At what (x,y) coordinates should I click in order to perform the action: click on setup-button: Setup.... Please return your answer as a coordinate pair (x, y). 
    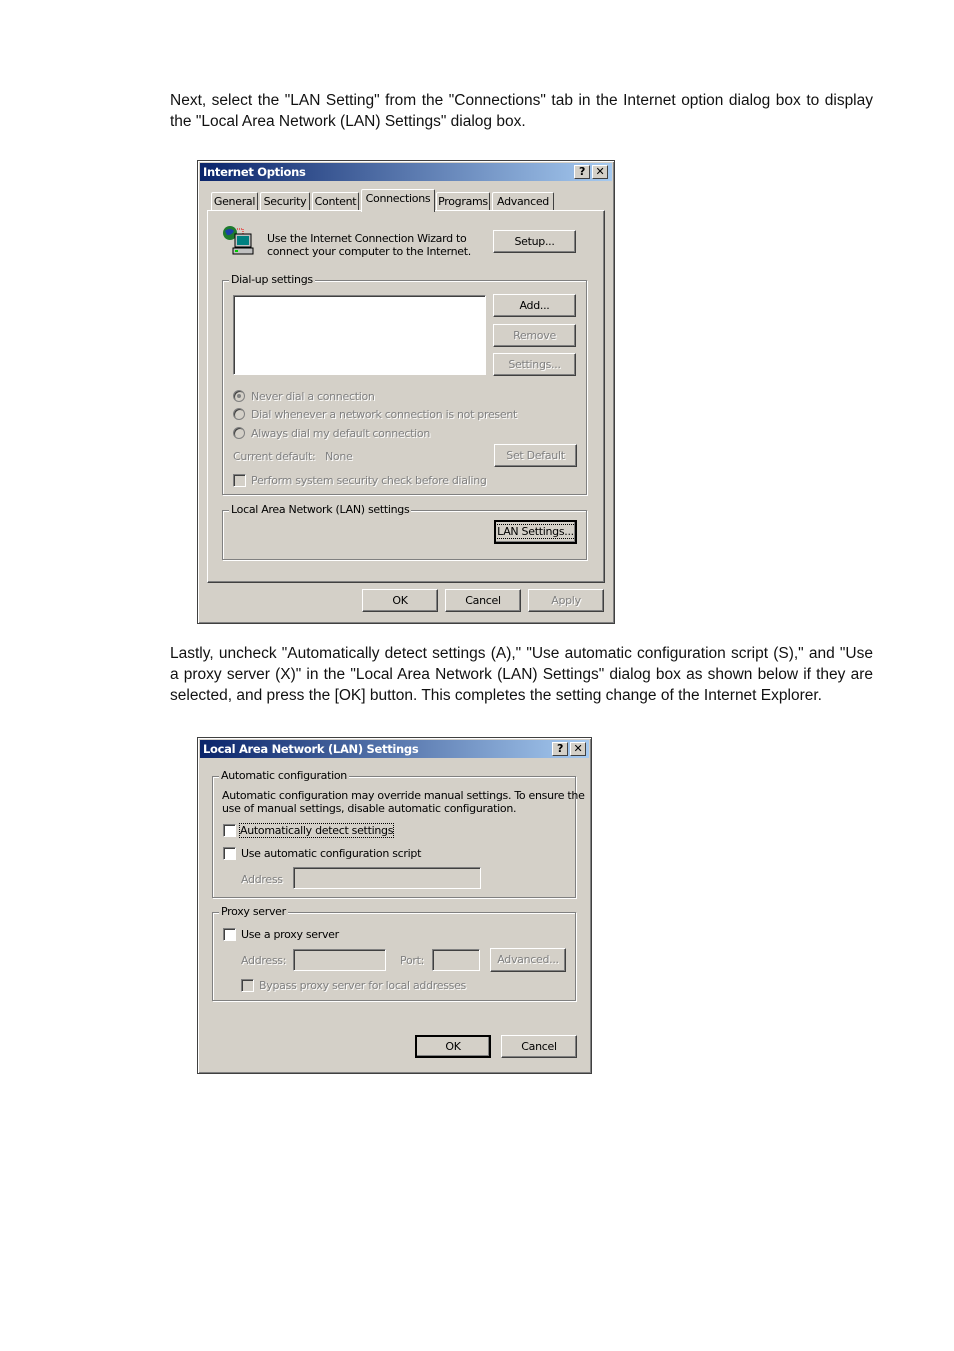
    Looking at the image, I should click on (534, 241).